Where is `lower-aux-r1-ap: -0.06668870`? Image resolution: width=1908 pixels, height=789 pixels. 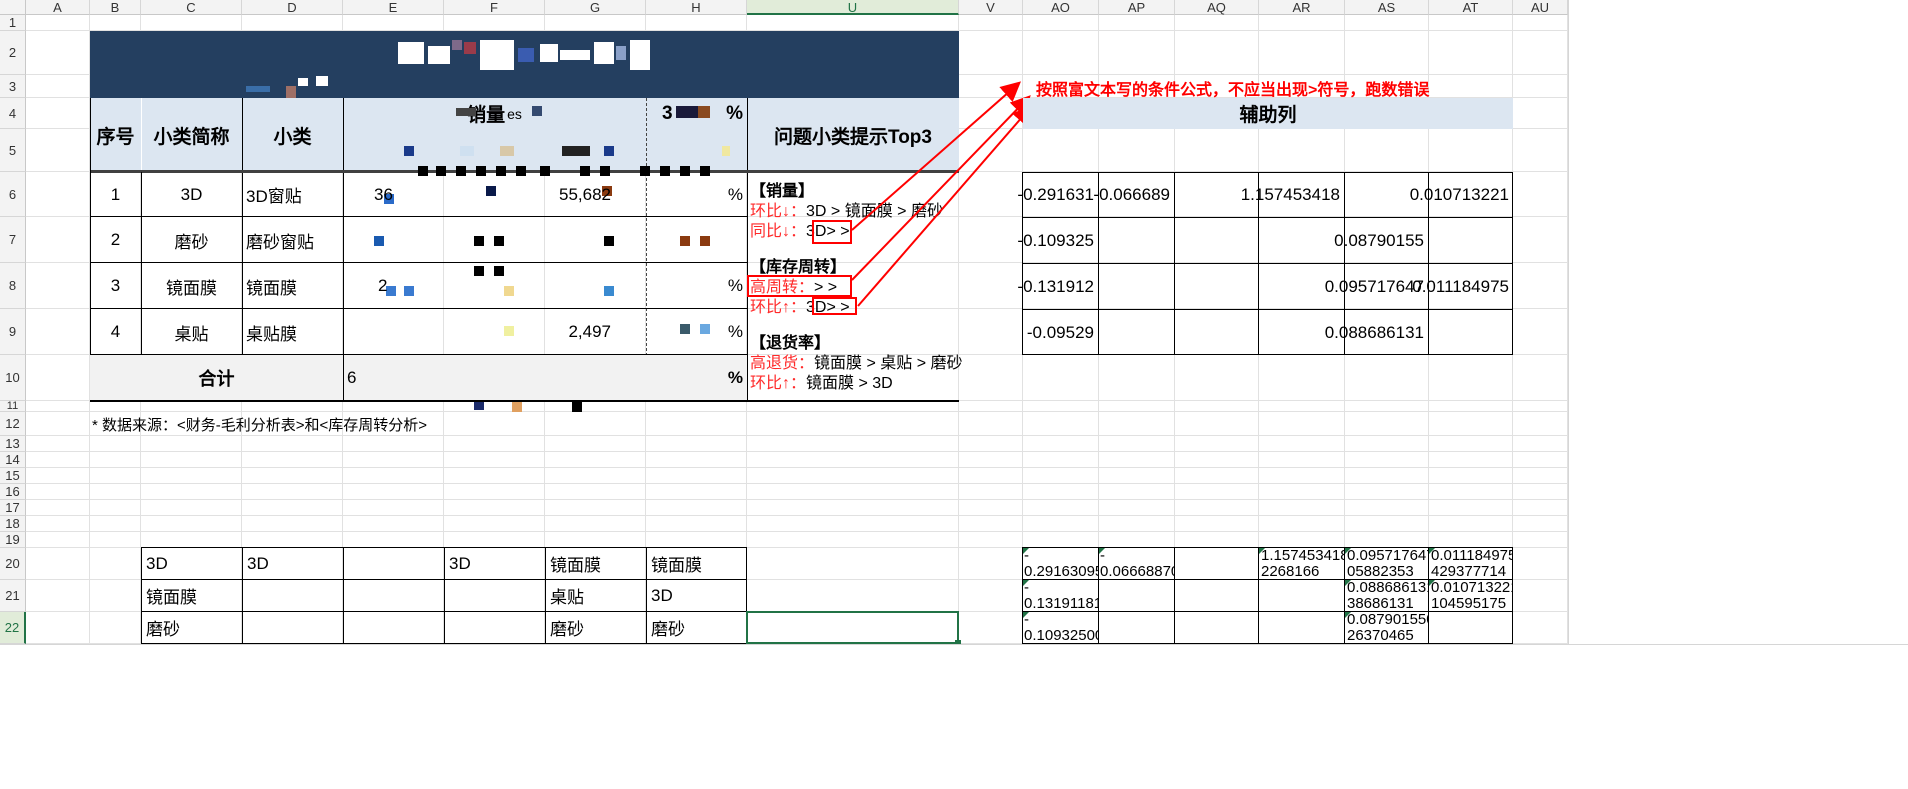
lower-aux-r1-ap: -0.06668870 is located at coordinates (1137, 563).